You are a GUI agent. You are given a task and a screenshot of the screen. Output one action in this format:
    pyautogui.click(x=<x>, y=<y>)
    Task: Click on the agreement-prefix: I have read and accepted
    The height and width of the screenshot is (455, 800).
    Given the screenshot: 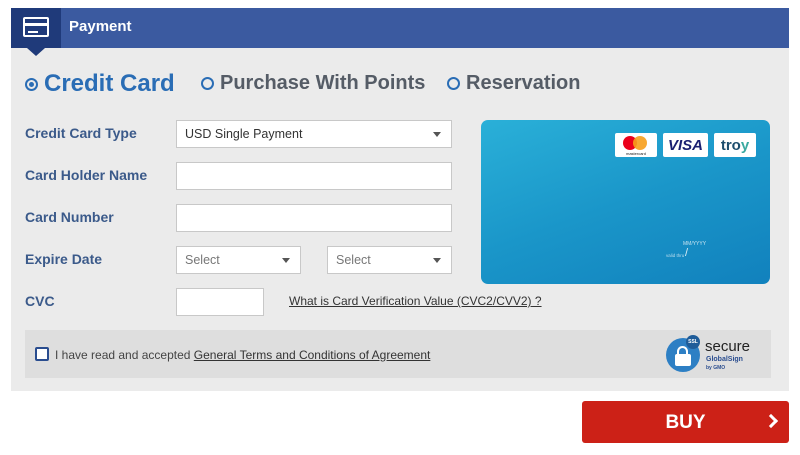 What is the action you would take?
    pyautogui.click(x=123, y=355)
    